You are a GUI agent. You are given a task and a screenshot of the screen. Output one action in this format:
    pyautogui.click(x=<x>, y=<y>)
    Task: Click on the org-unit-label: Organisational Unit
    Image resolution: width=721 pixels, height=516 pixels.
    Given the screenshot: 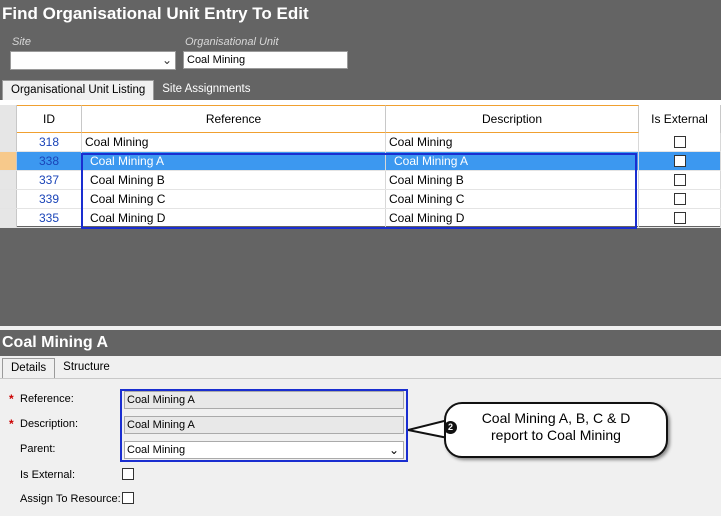 What is the action you would take?
    pyautogui.click(x=232, y=42)
    